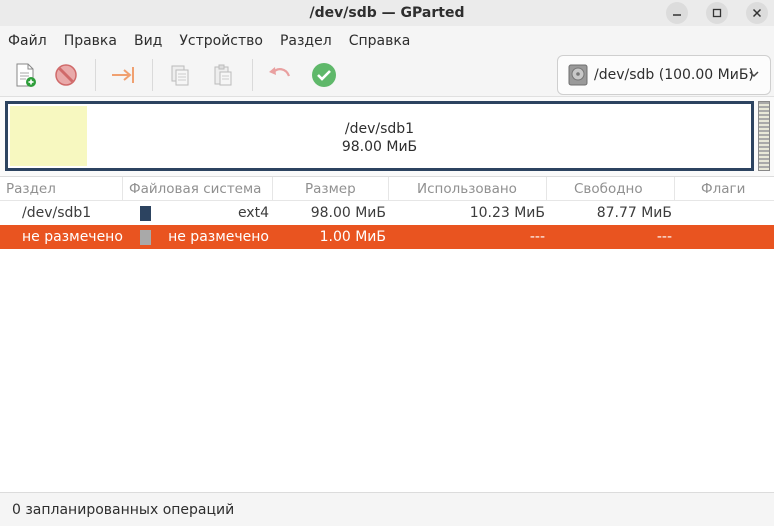 The image size is (774, 526). I want to click on copy-icon, so click(180, 75).